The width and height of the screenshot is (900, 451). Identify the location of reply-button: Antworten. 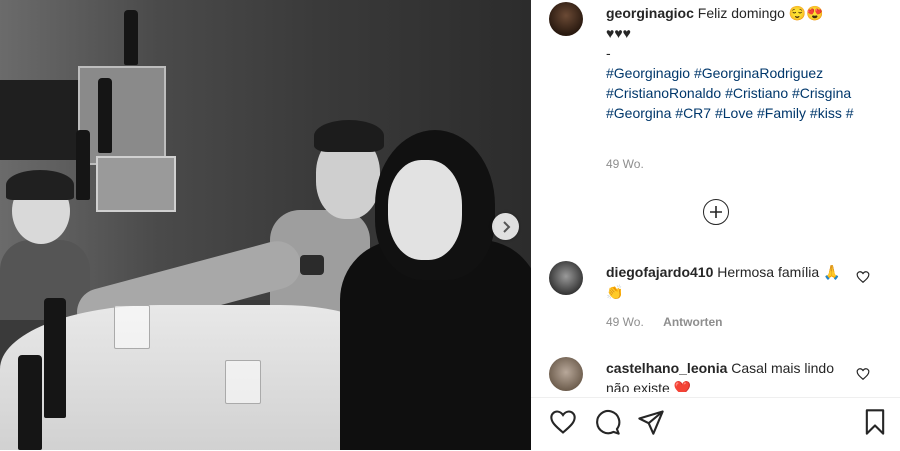
(692, 322).